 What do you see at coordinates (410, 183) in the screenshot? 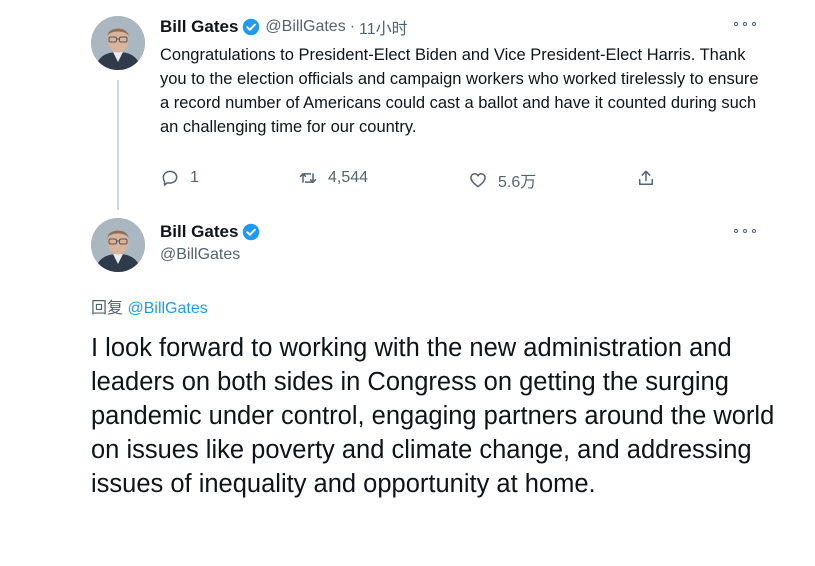
I see `tweet-actions: 1 4,544 5.6万` at bounding box center [410, 183].